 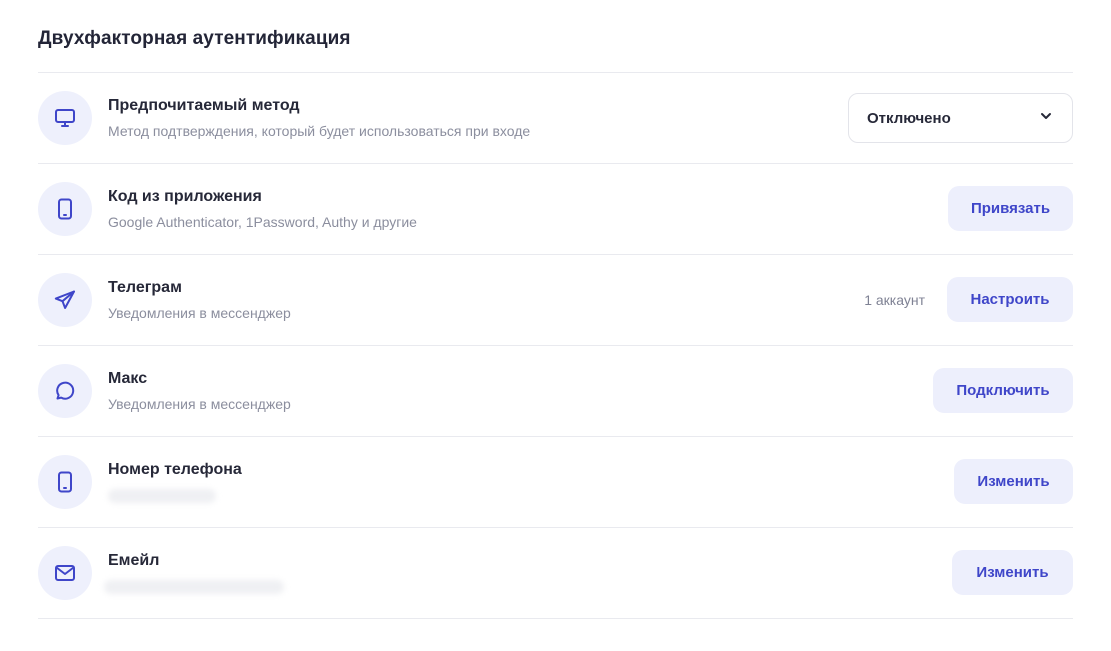 I want to click on telegram-icon, so click(x=65, y=300).